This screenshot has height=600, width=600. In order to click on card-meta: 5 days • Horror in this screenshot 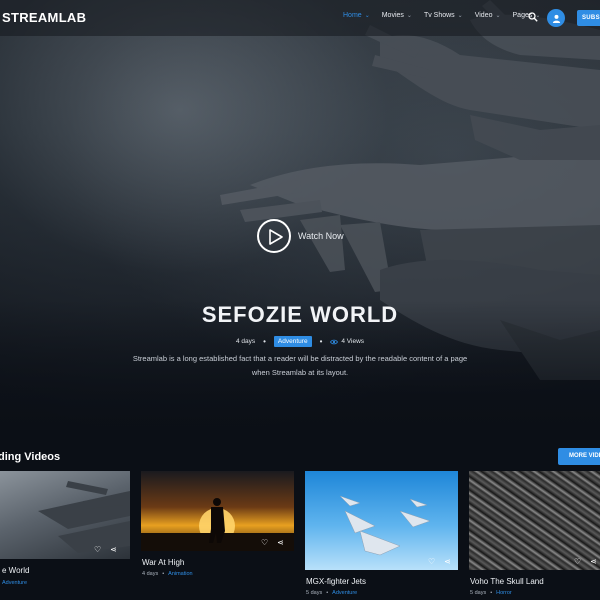, I will do `click(491, 593)`.